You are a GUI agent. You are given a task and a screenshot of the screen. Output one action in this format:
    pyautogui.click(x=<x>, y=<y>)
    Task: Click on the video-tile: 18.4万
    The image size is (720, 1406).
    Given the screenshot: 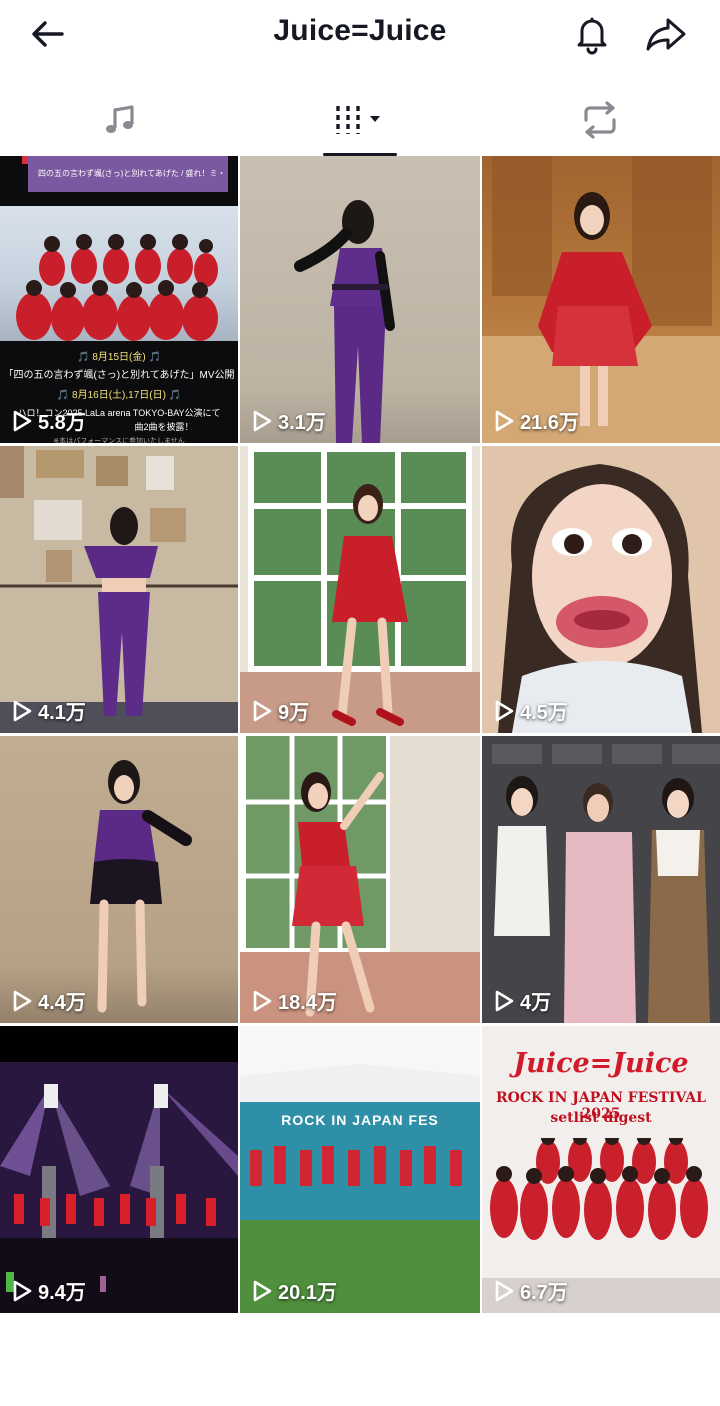 What is the action you would take?
    pyautogui.click(x=360, y=879)
    